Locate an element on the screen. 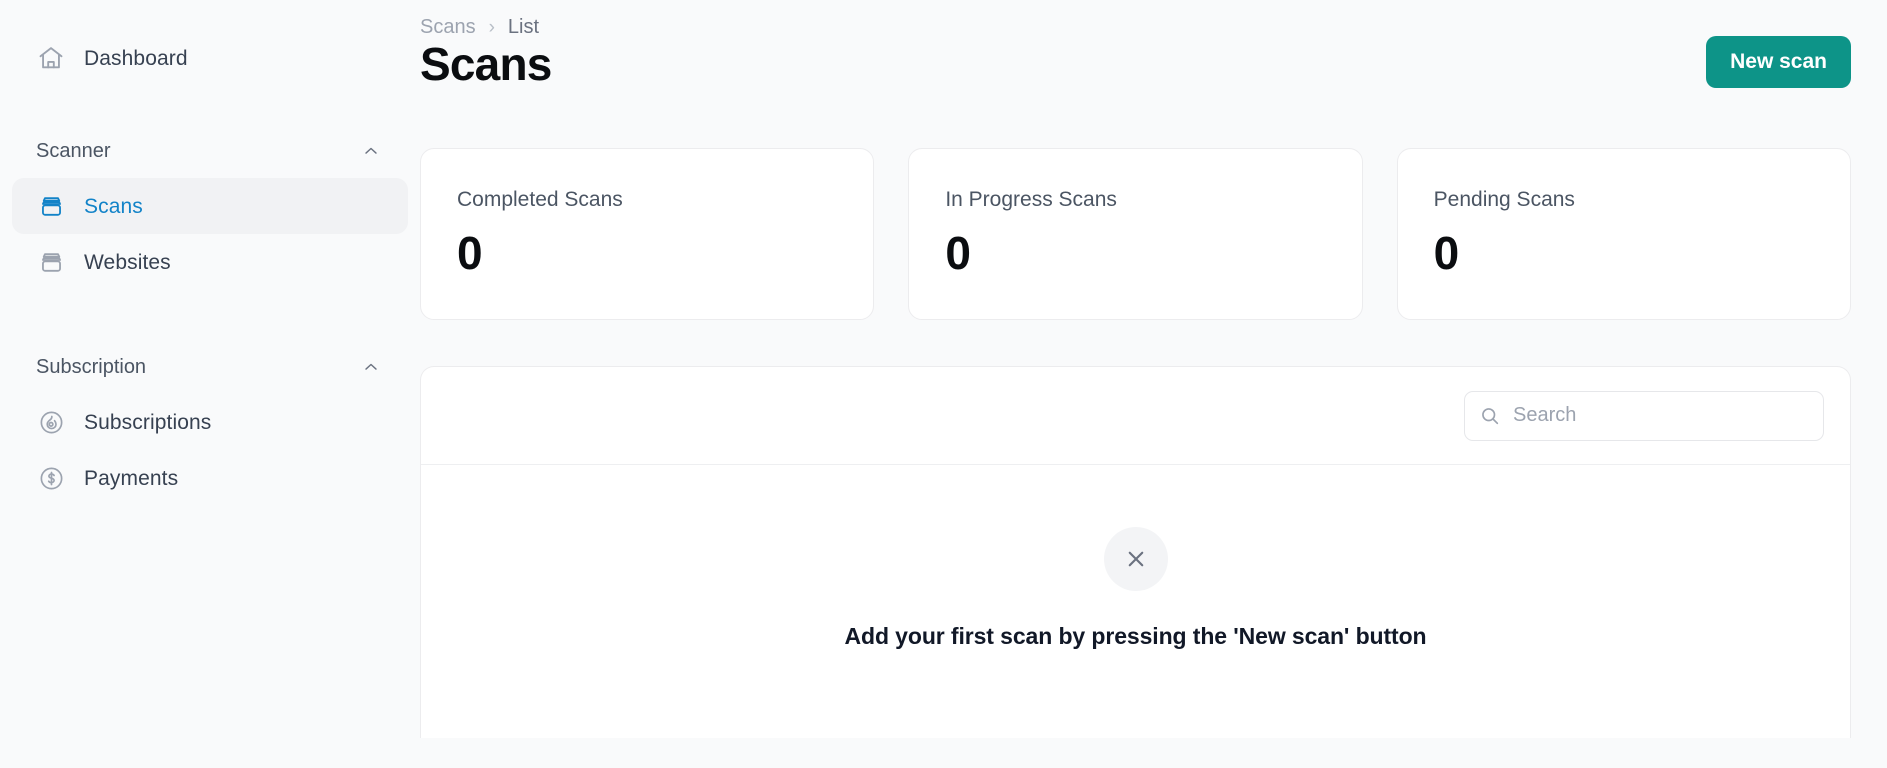 This screenshot has height=768, width=1887. stat-card-label: In Progress Scans is located at coordinates (1031, 199).